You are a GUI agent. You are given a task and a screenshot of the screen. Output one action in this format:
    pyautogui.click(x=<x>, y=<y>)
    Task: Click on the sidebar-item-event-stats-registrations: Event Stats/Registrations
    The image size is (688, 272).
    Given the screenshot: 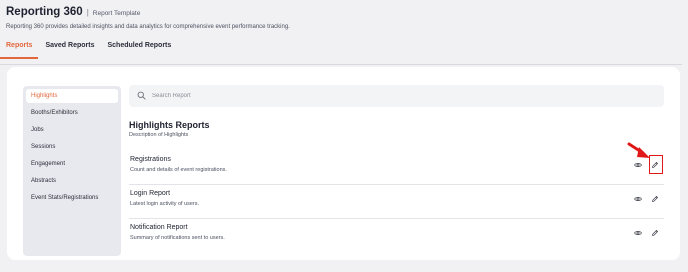 What is the action you would take?
    pyautogui.click(x=72, y=198)
    